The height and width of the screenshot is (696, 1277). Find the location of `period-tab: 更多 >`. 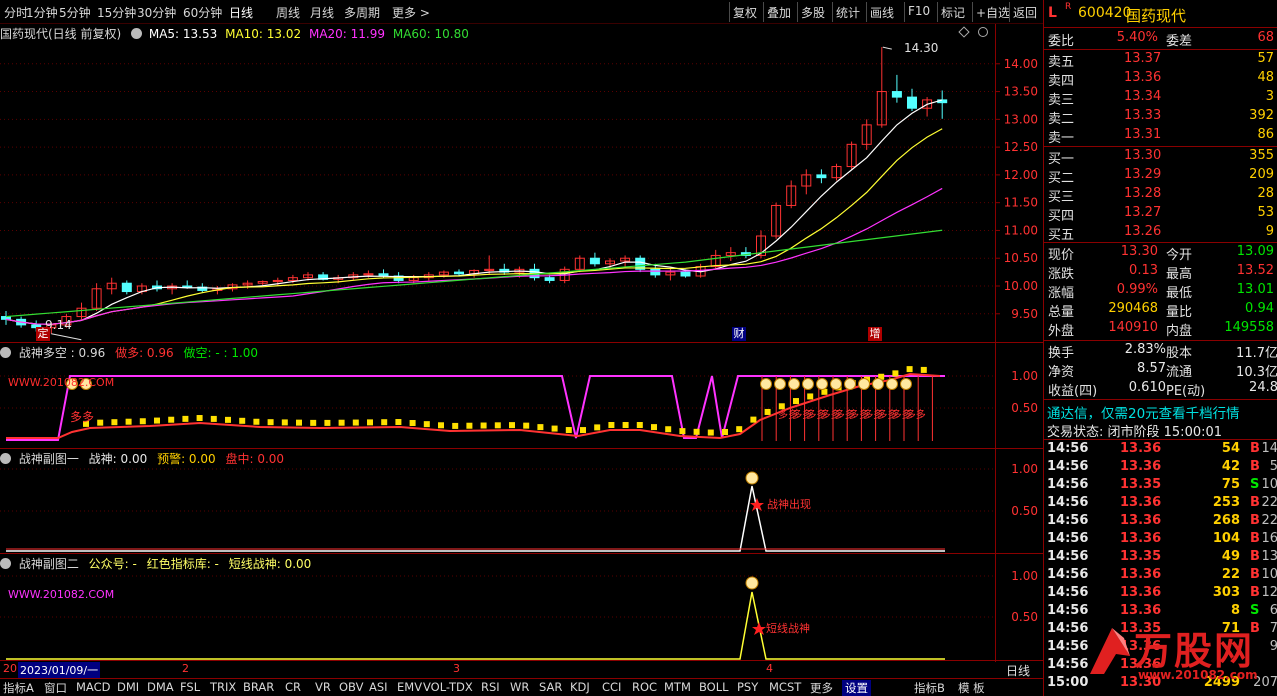

period-tab: 更多 > is located at coordinates (411, 12).